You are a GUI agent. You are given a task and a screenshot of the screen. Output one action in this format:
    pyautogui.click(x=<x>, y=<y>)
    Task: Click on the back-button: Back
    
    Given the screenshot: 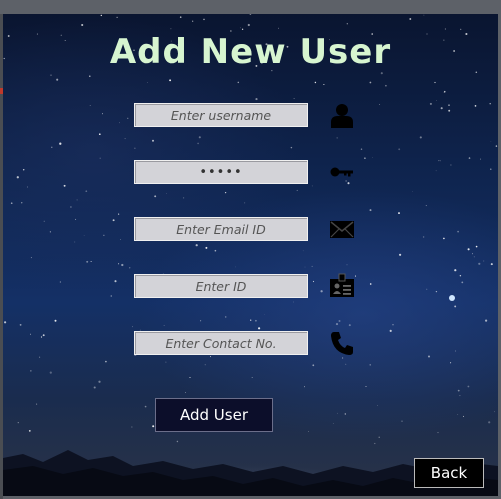 What is the action you would take?
    pyautogui.click(x=449, y=473)
    